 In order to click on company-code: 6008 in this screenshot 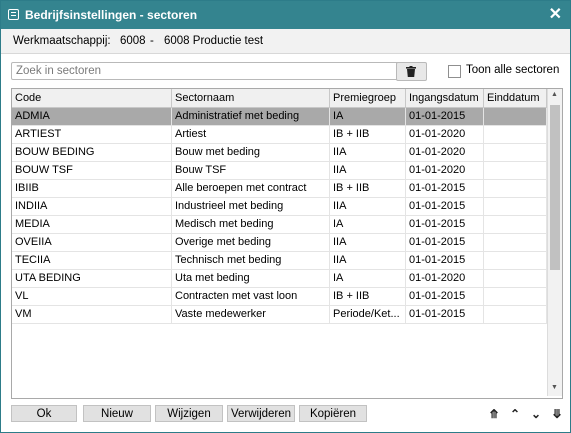, I will do `click(133, 41)`.